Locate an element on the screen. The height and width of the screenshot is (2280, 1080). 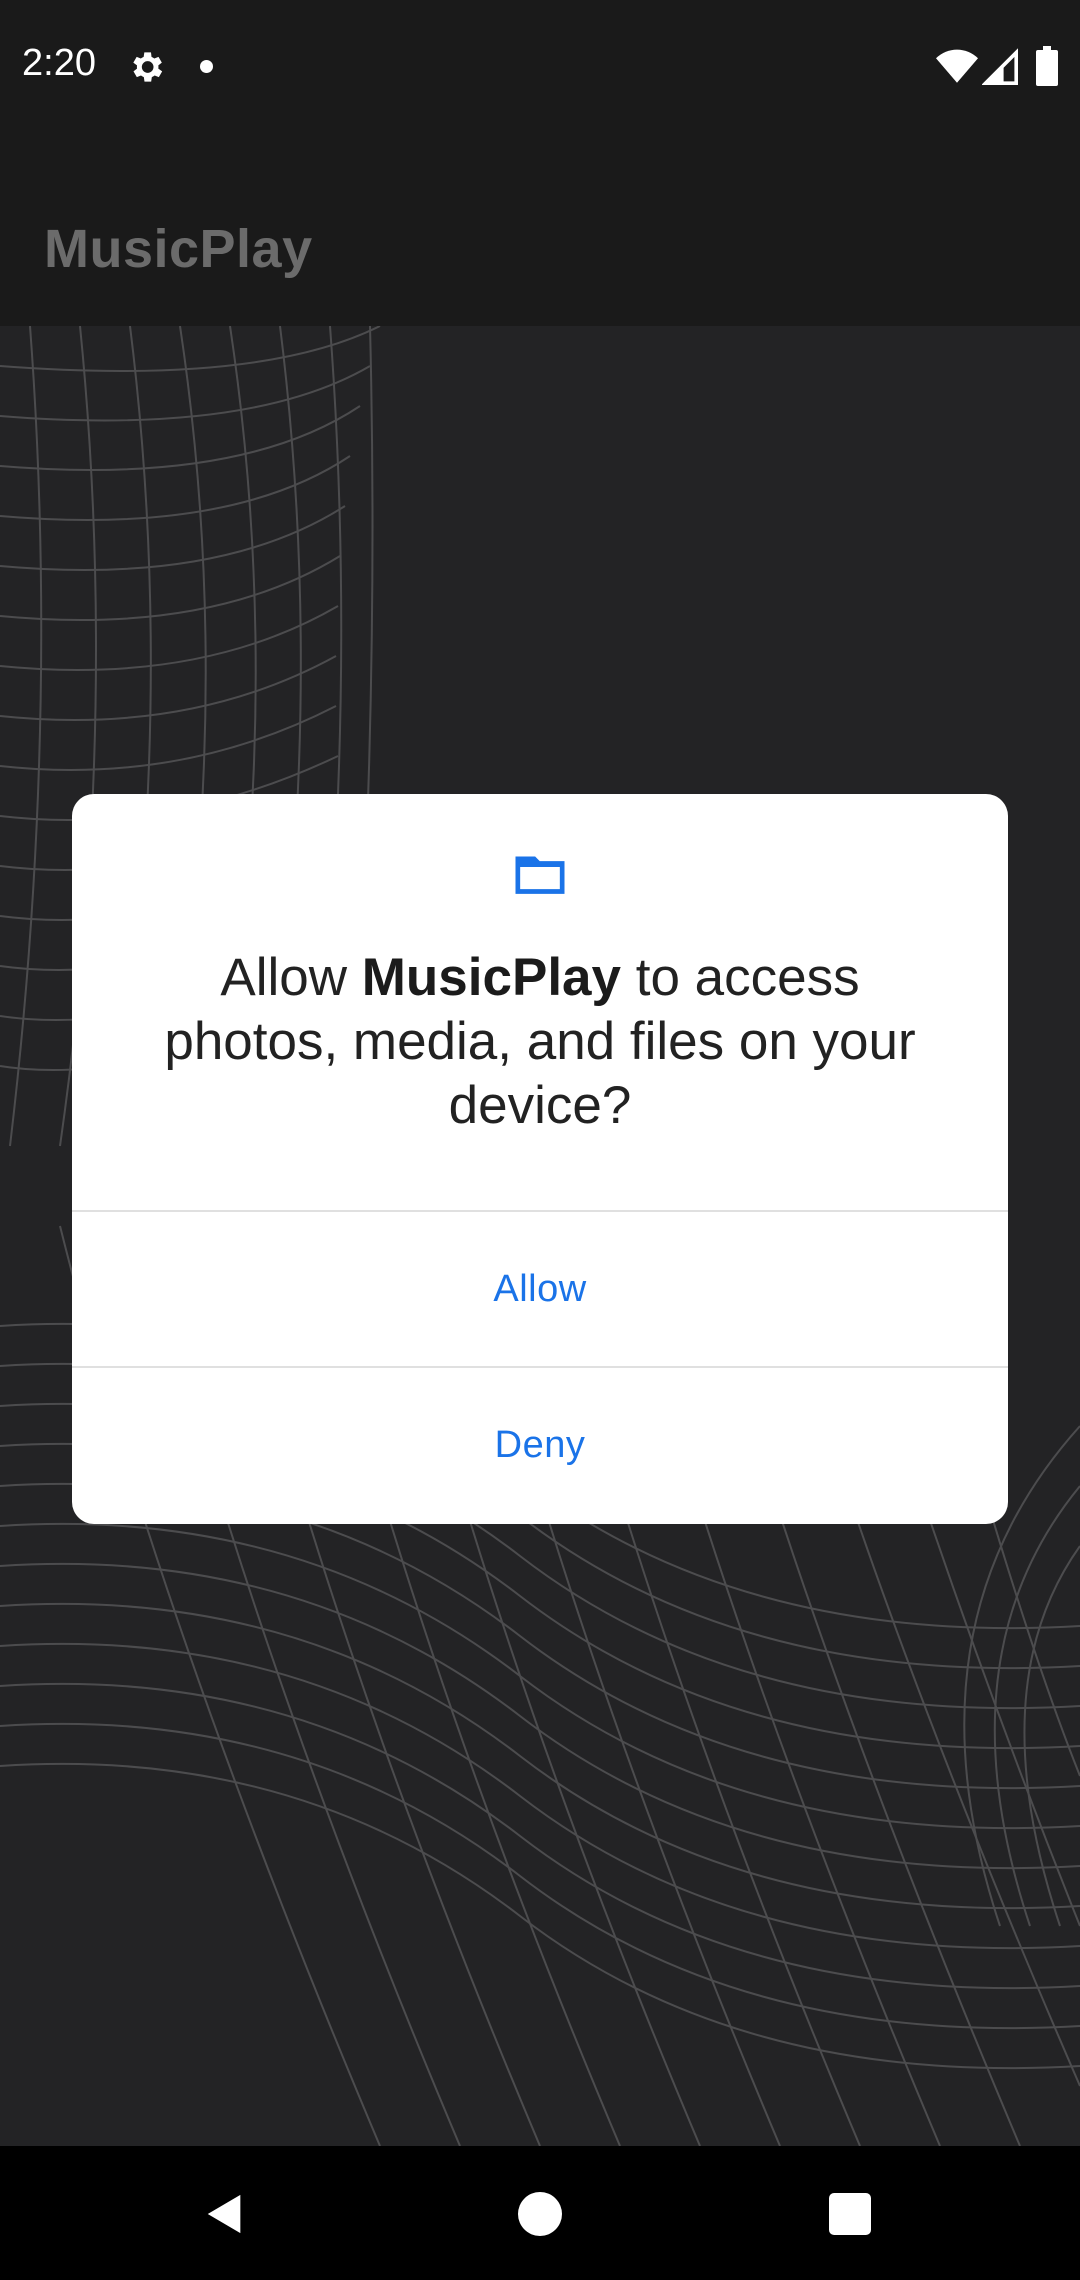
back-icon is located at coordinates (225, 2214).